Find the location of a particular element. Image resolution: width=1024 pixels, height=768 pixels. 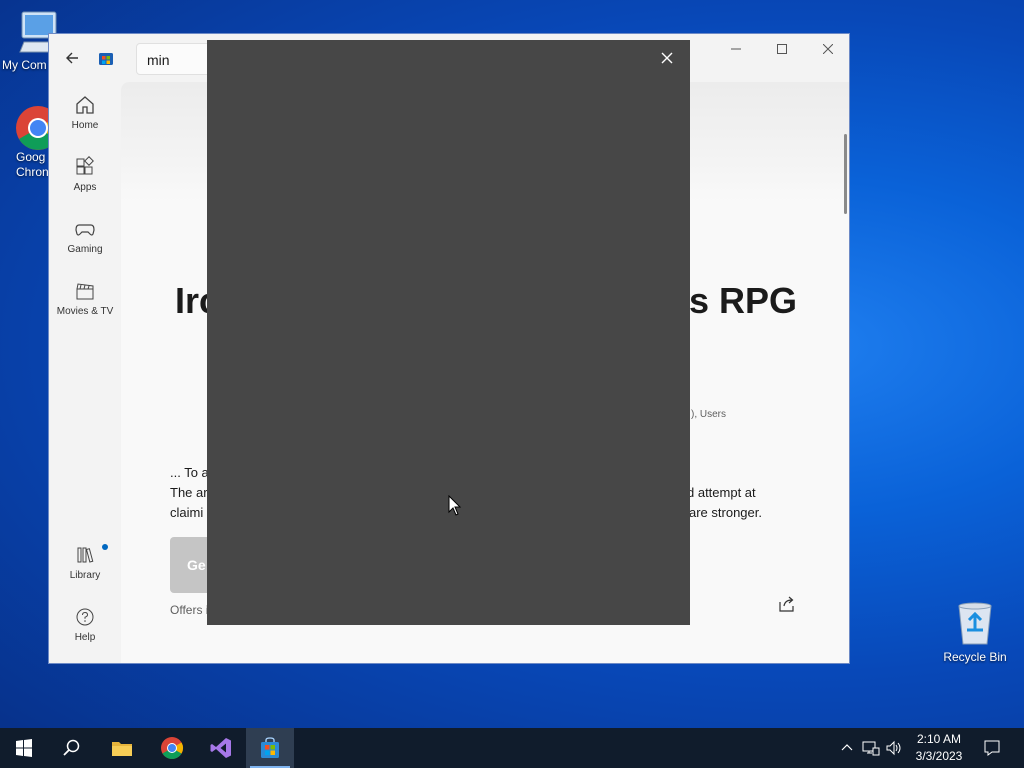

minimize-button is located at coordinates (736, 50).